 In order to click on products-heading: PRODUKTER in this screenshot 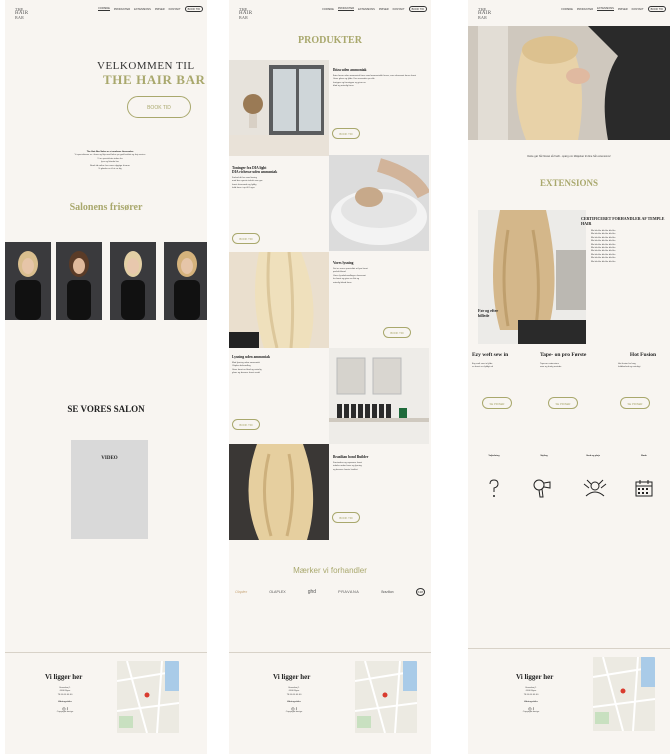, I will do `click(330, 40)`.